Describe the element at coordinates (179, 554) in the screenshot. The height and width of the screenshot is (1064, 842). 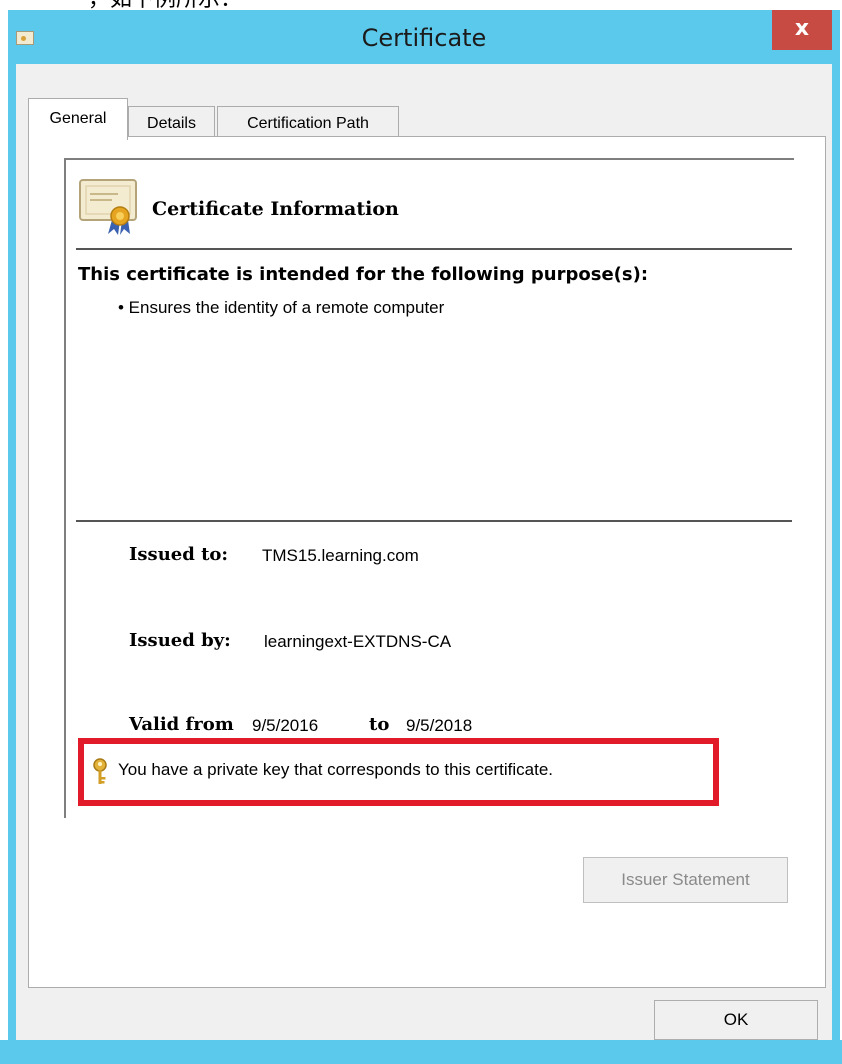
I see `issued-to-label: Issued to:` at that location.